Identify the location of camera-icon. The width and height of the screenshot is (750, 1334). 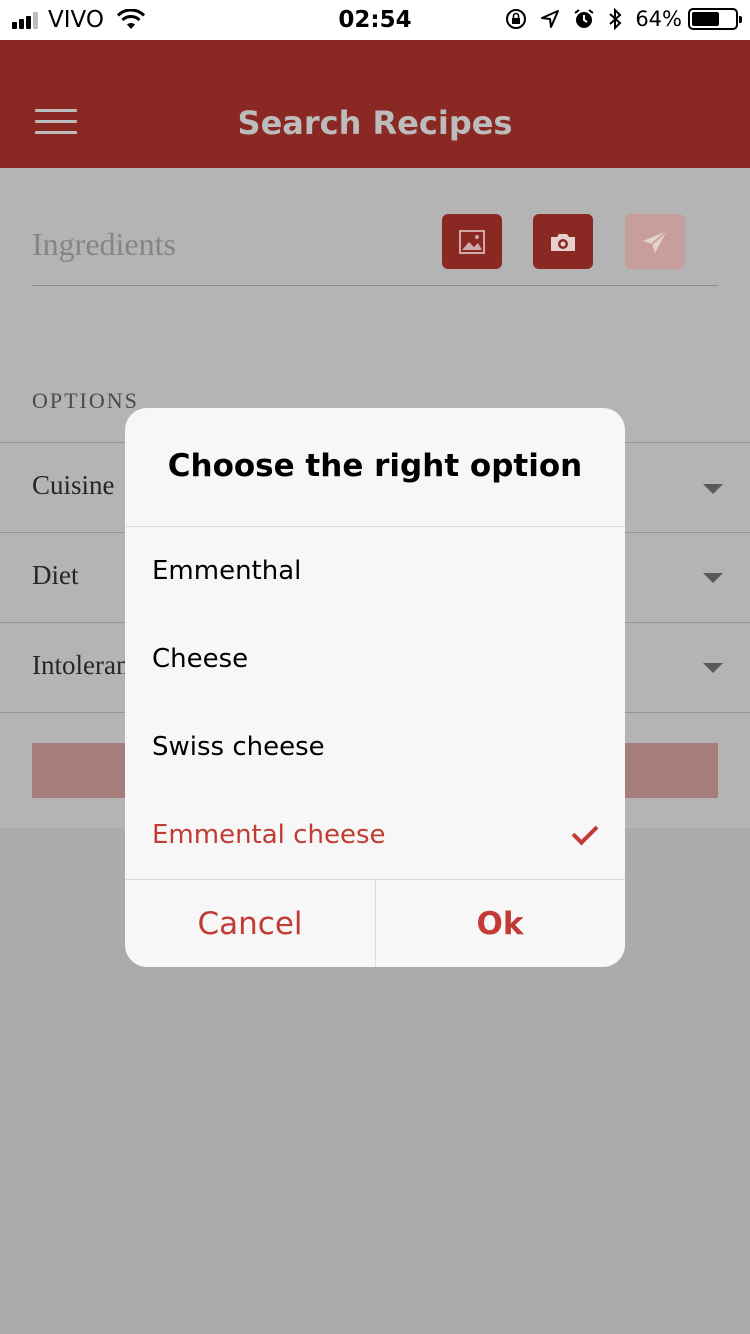
(563, 242).